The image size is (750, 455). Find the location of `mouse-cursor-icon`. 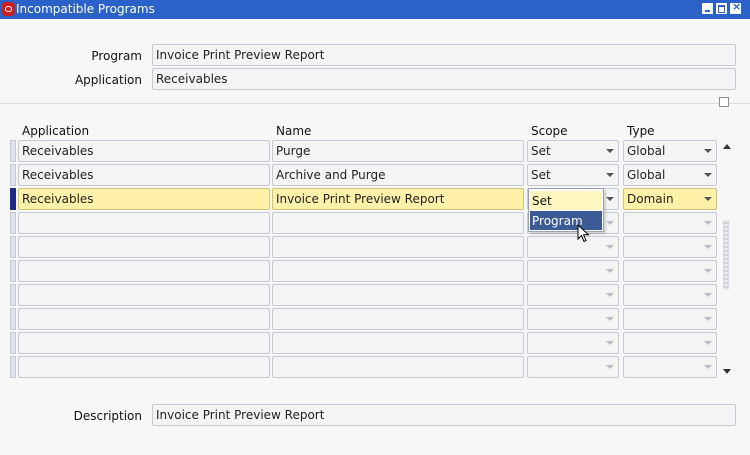

mouse-cursor-icon is located at coordinates (583, 233).